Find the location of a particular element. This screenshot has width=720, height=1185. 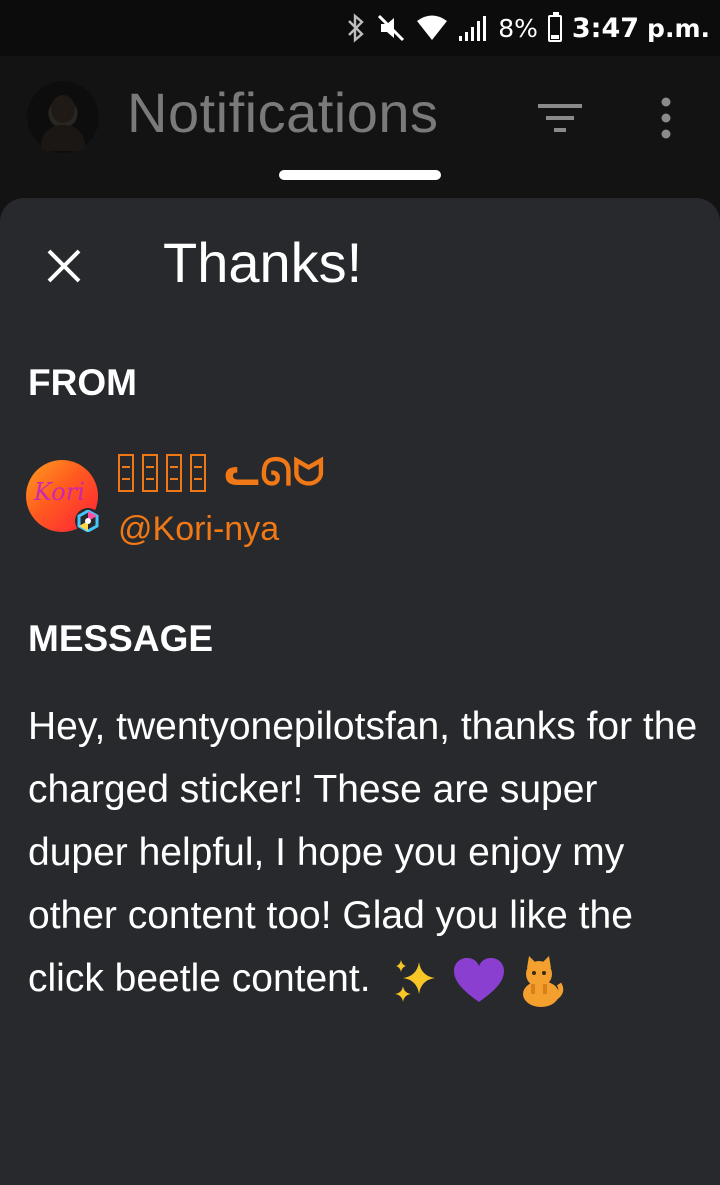

cat-icon is located at coordinates (543, 981).